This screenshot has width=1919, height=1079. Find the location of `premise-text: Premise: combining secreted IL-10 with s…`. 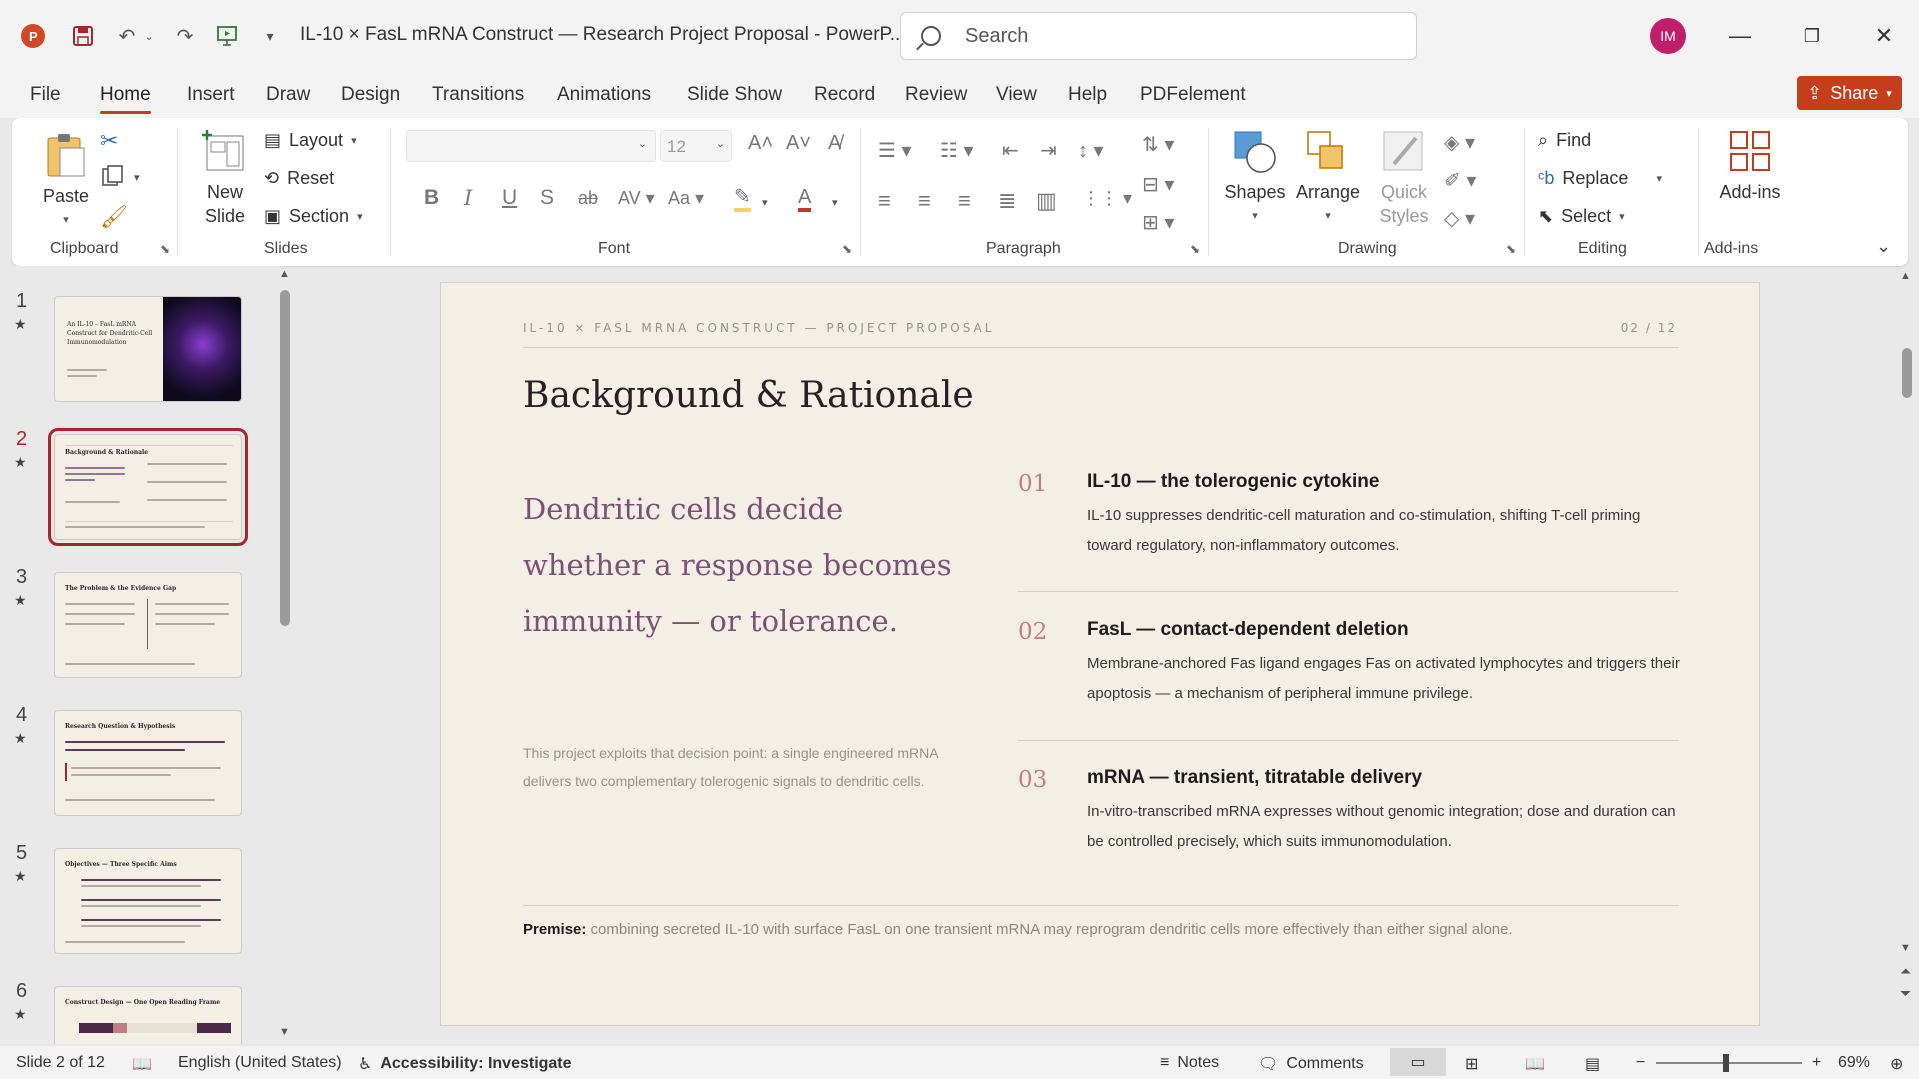

premise-text: Premise: combining secreted IL-10 with s… is located at coordinates (1113, 929).